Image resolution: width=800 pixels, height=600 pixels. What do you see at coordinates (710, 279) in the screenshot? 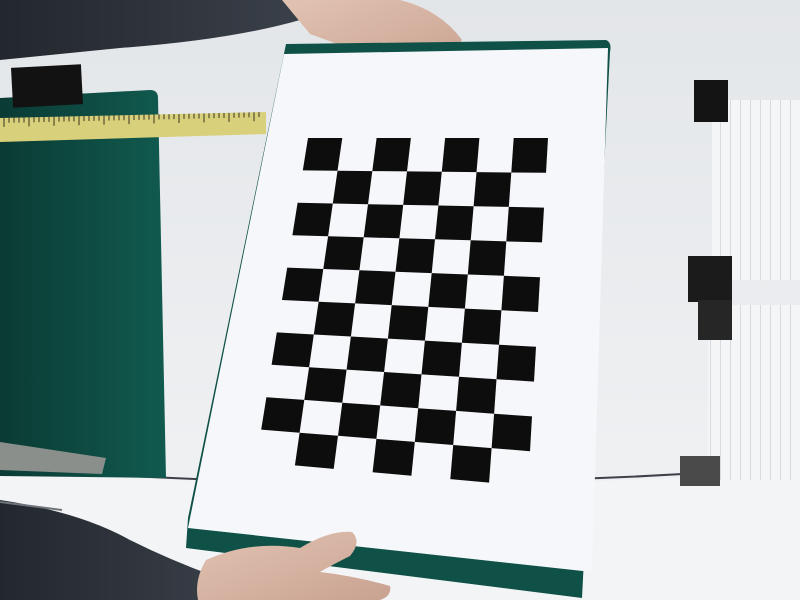
I see `black-tape-middle` at bounding box center [710, 279].